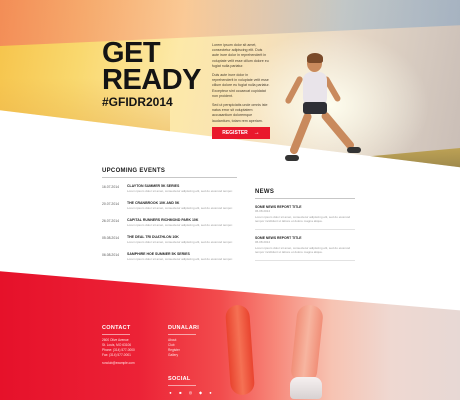 The image size is (460, 400). I want to click on arrow-right-icon: →, so click(256, 133).